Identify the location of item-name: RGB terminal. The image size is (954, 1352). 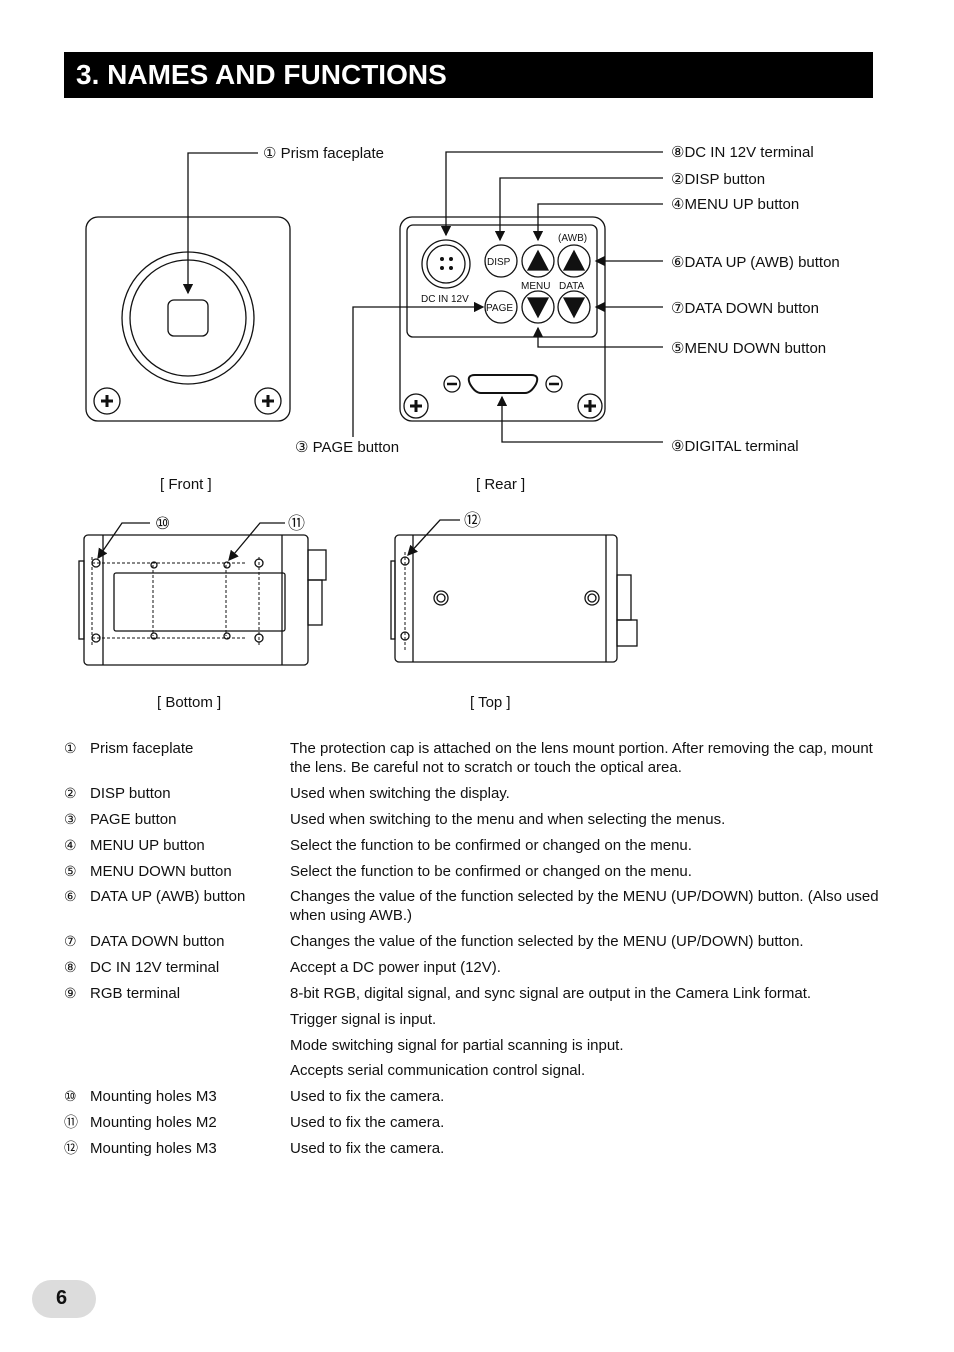
(135, 993).